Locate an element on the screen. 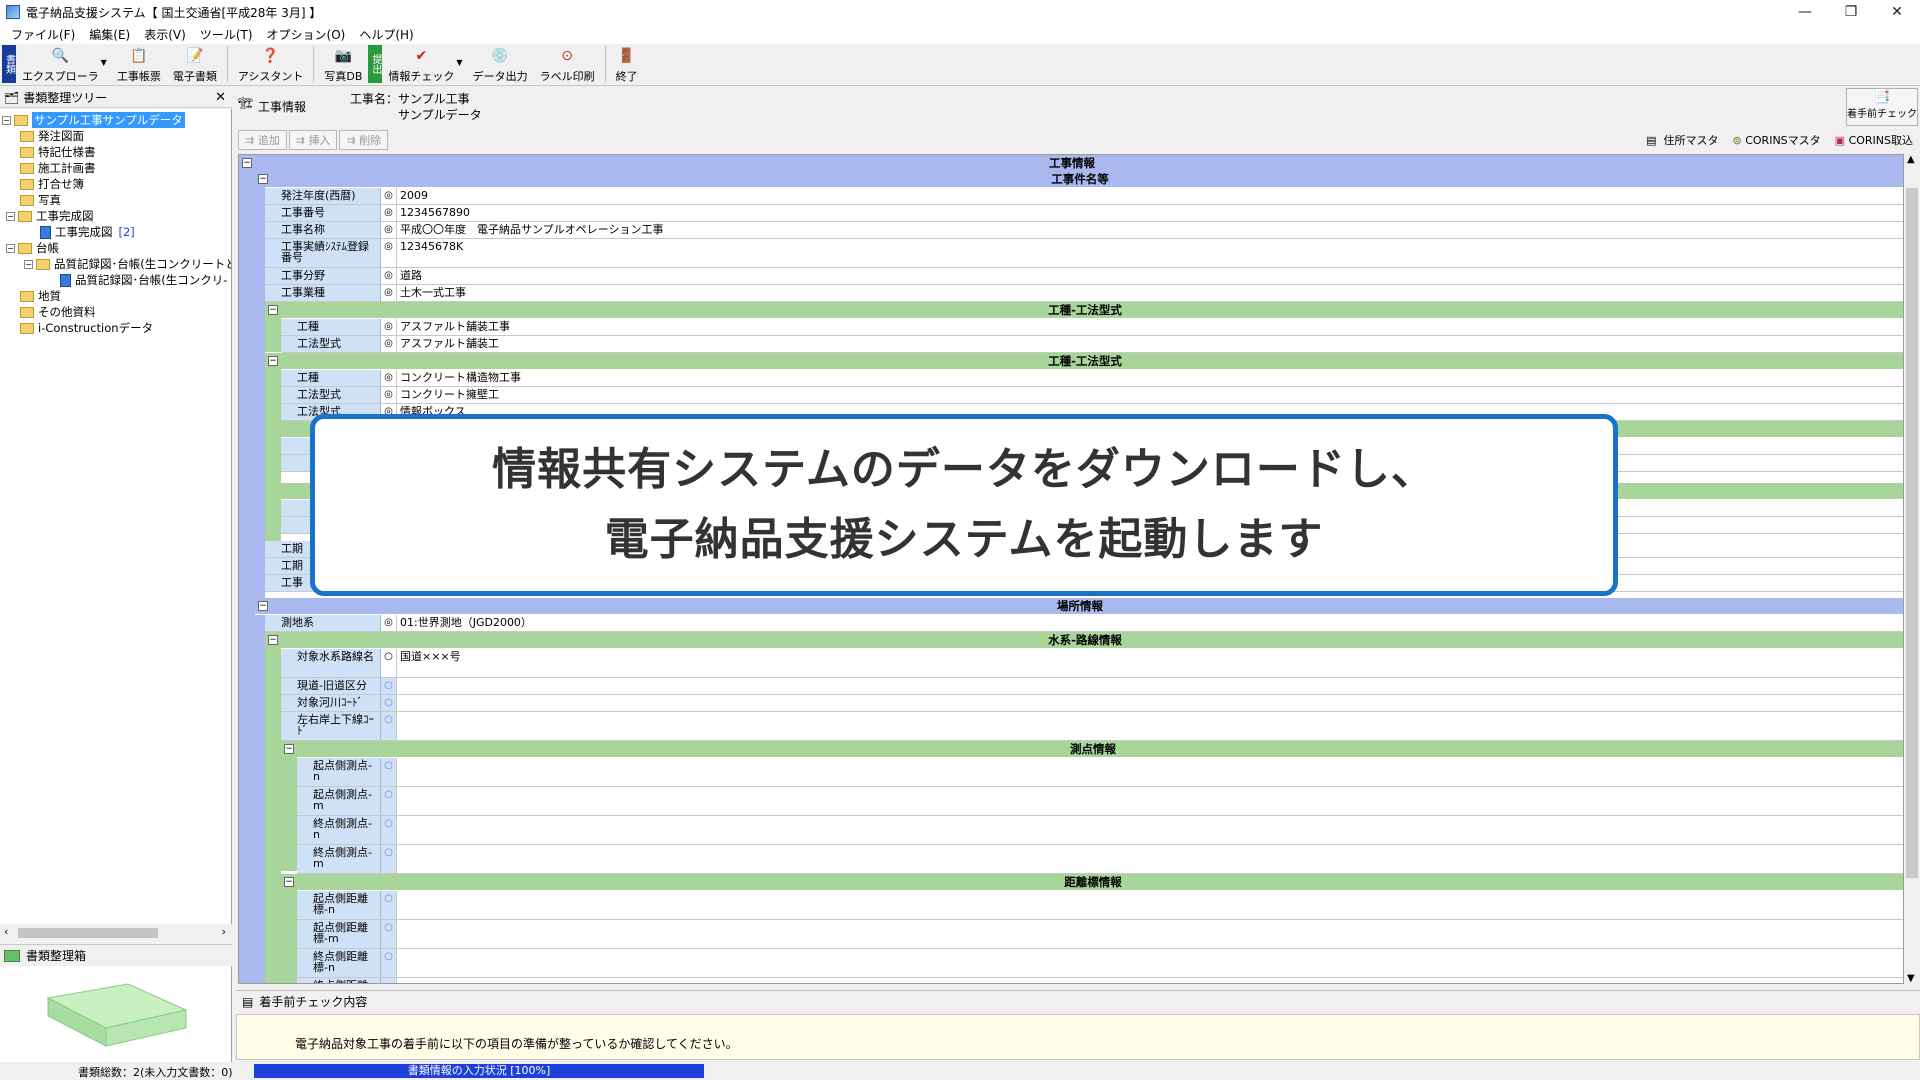 The image size is (1920, 1080). tree-item: − 品質記録図･台帳(生コンクリートと is located at coordinates (127, 264).